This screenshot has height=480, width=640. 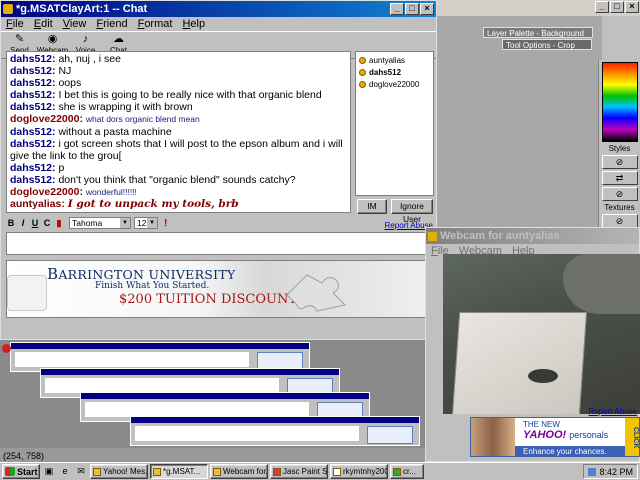 I want to click on format-toolbar: B I U C ▮ Tahoma ▼ 12 ▼ !, so click(x=220, y=223).